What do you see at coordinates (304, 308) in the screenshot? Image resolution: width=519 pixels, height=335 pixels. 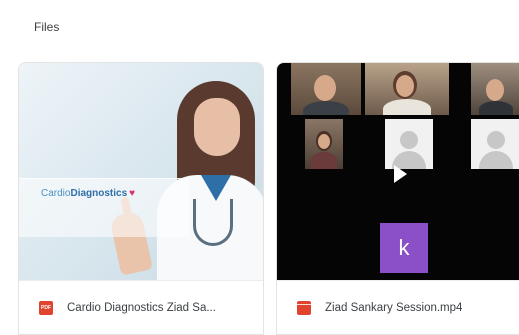 I see `video-file-icon` at bounding box center [304, 308].